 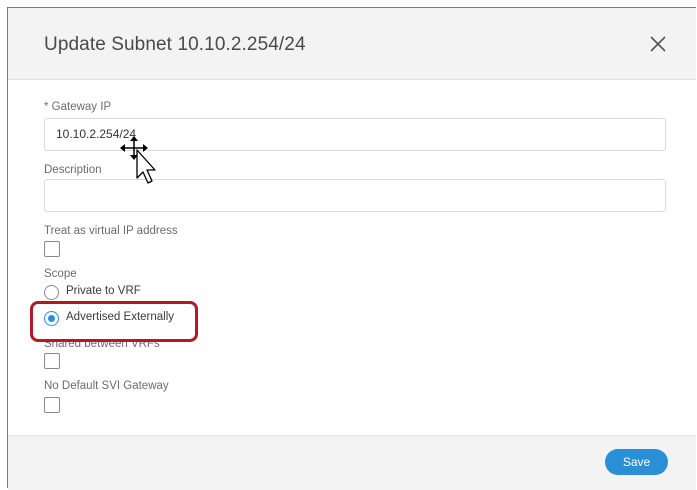 I want to click on description-label: Description, so click(x=73, y=170).